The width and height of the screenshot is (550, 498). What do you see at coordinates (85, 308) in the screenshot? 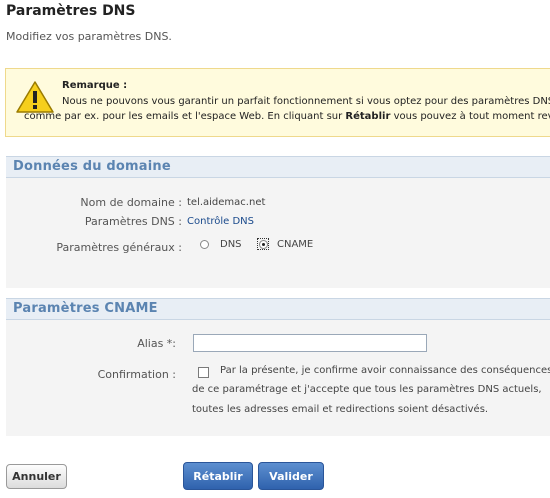
I see `cname-section-title: Paramètres CNAME` at bounding box center [85, 308].